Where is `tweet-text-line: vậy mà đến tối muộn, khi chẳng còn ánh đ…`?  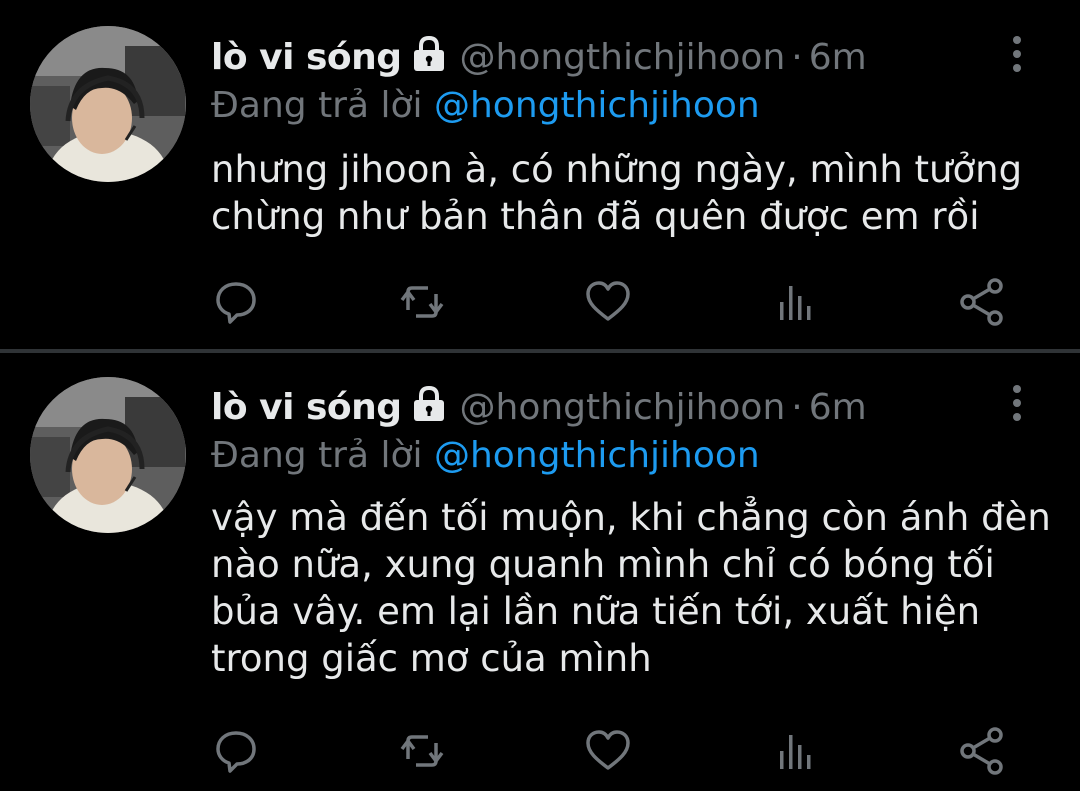
tweet-text-line: vậy mà đến tối muộn, khi chẳng còn ánh đ… is located at coordinates (631, 517).